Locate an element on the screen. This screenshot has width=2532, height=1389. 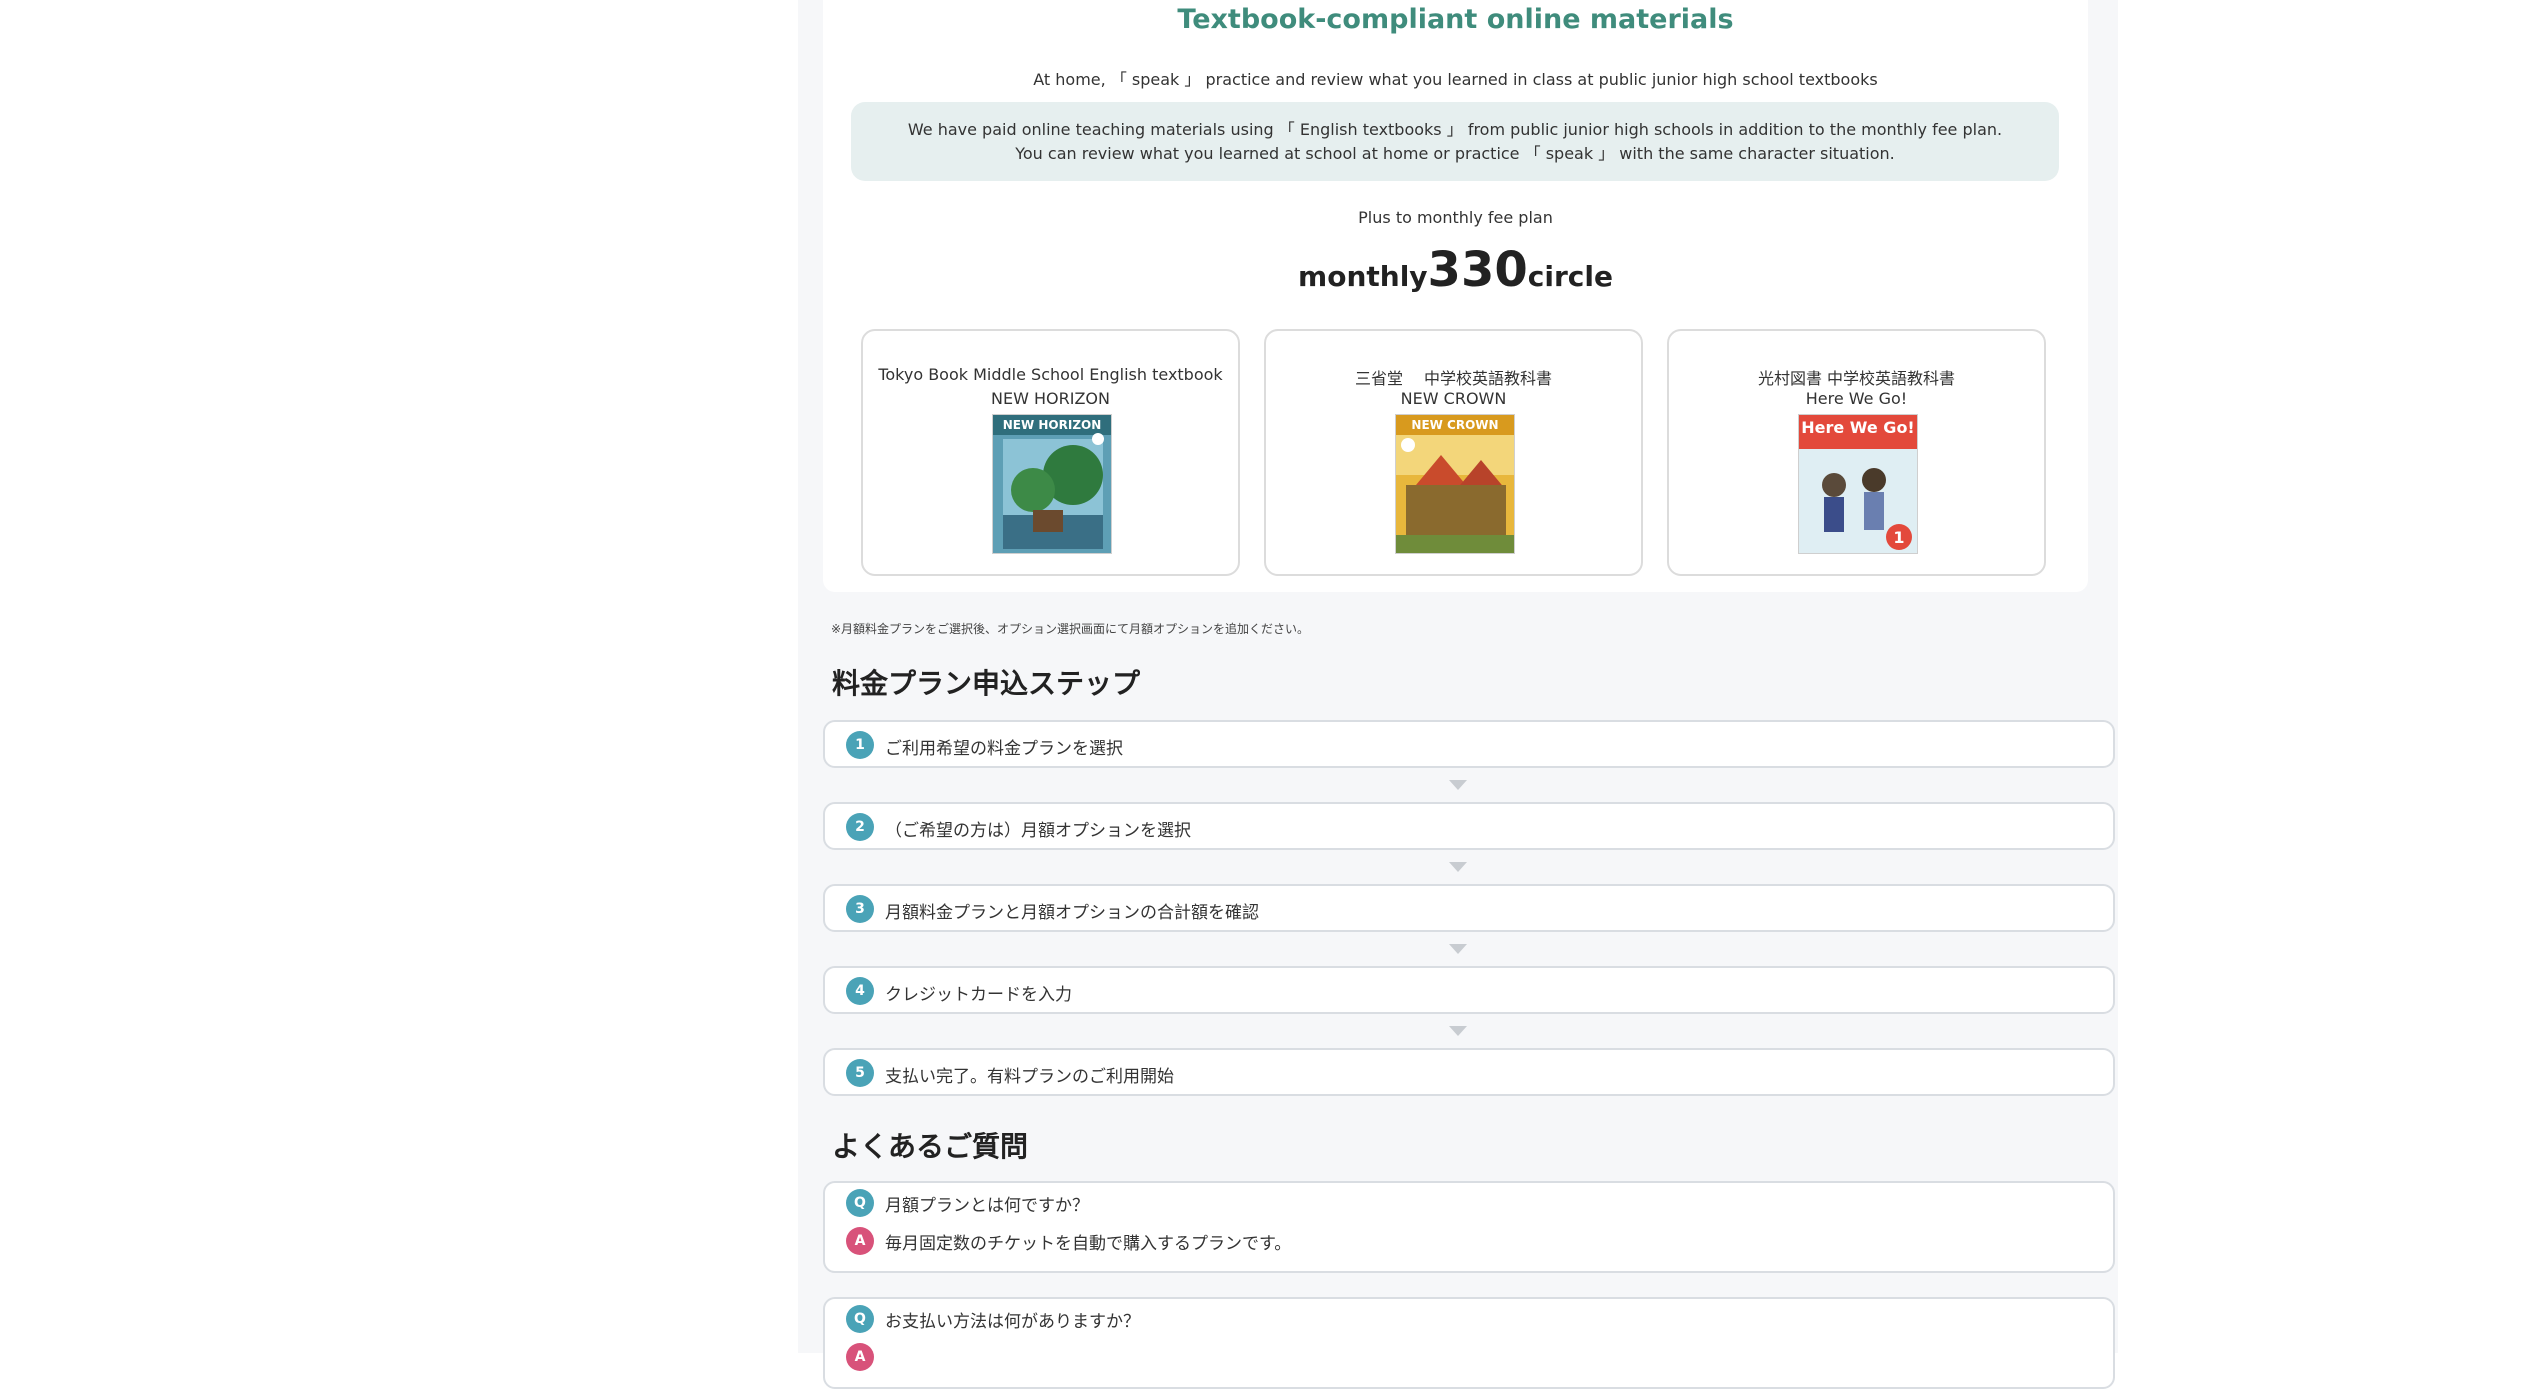
price: monthly330circle is located at coordinates (1455, 270).